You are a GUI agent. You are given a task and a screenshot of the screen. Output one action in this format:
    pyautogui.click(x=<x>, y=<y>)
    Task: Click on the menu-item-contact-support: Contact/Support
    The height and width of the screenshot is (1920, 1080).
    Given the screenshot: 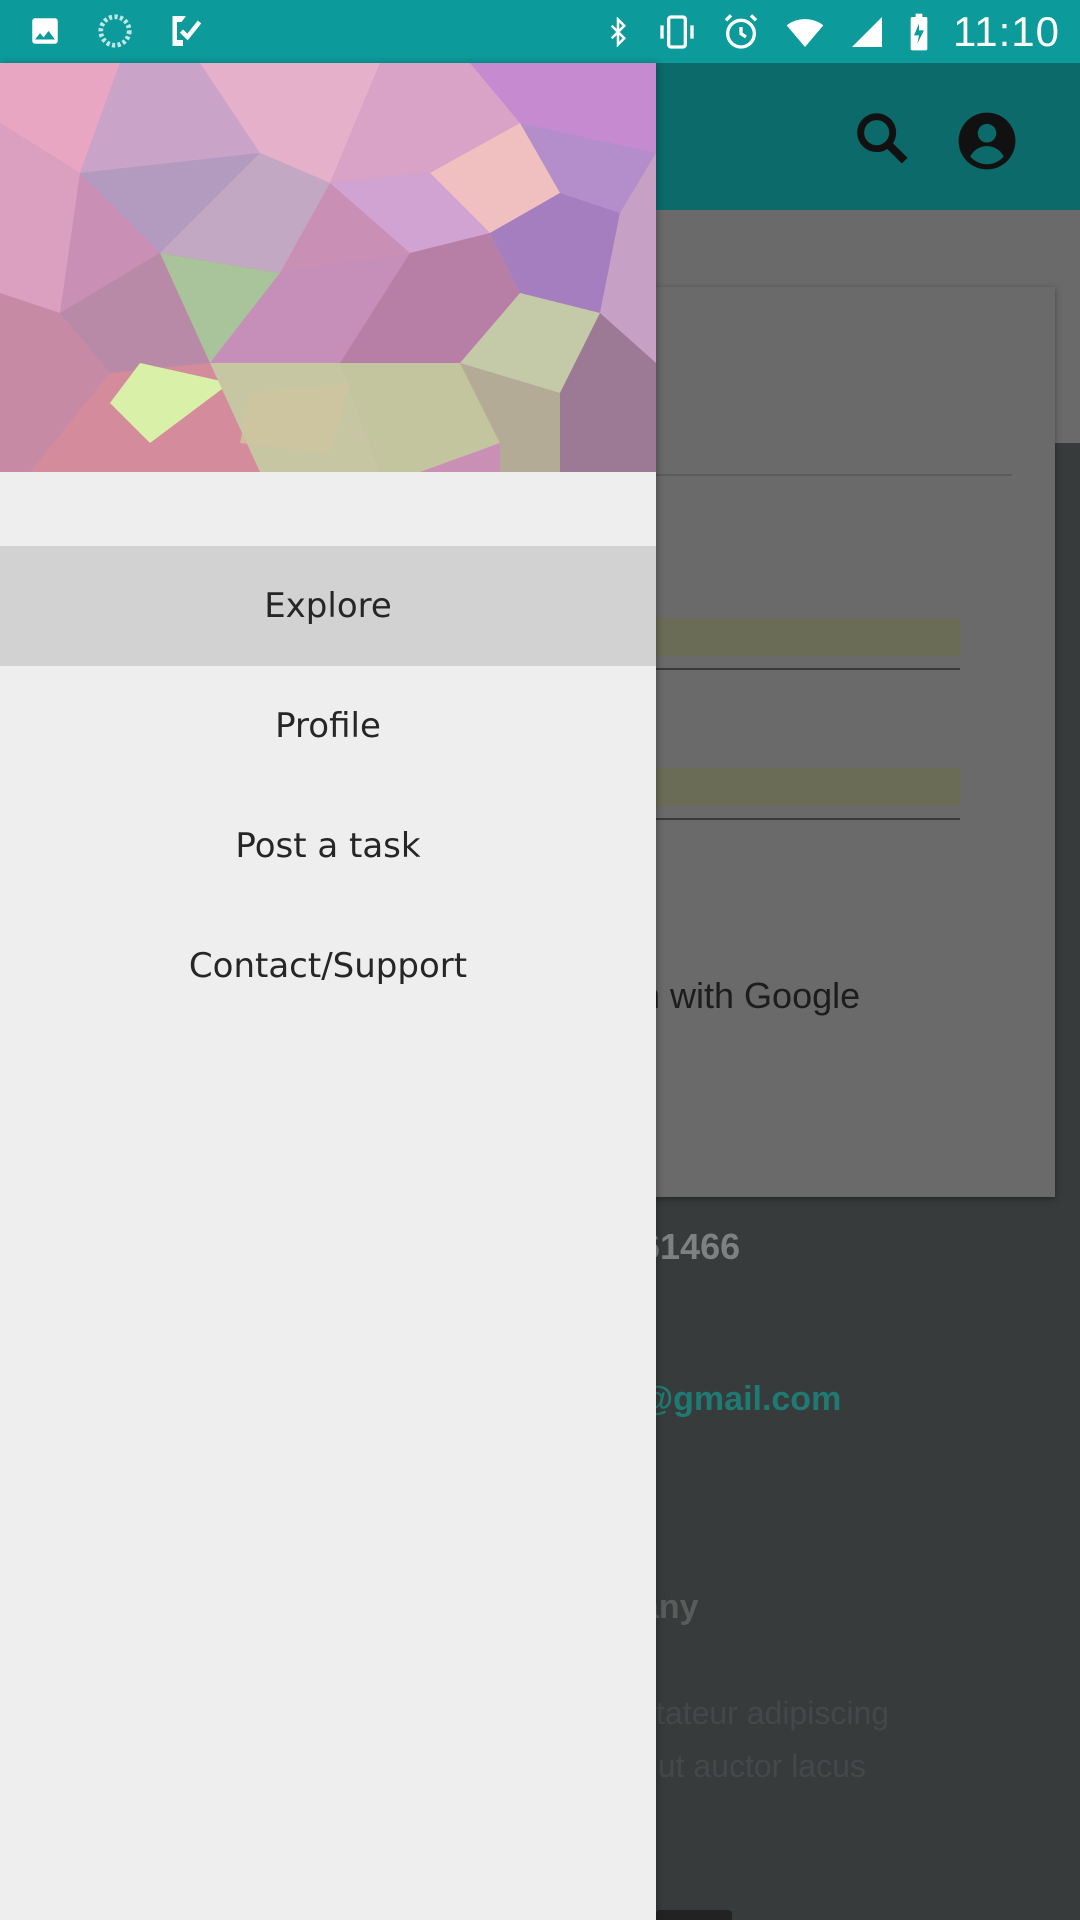 What is the action you would take?
    pyautogui.click(x=328, y=966)
    